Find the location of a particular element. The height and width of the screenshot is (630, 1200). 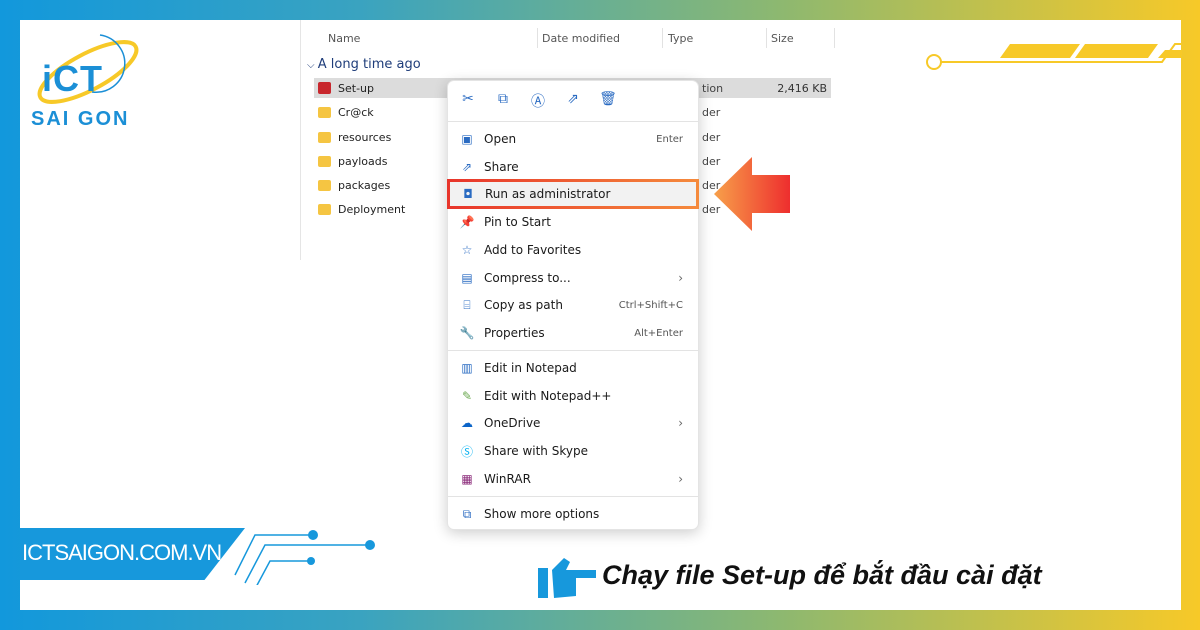

cut-icon: ✂ is located at coordinates (468, 101).